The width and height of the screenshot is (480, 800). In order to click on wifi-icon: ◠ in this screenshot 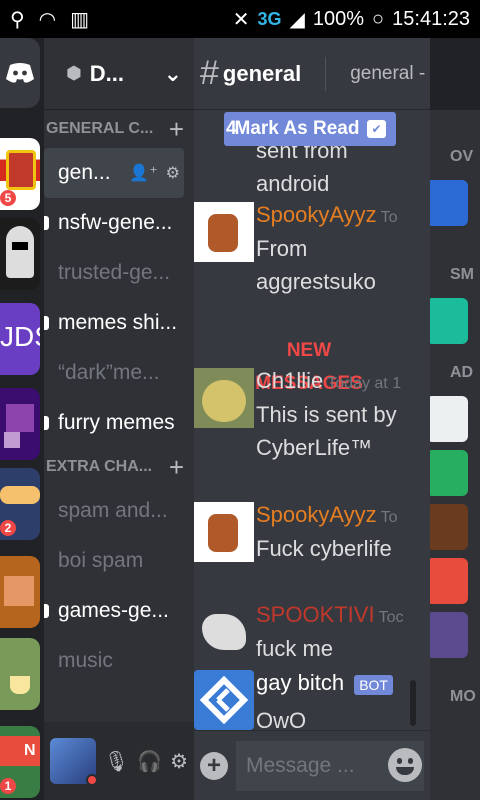, I will do `click(47, 19)`.